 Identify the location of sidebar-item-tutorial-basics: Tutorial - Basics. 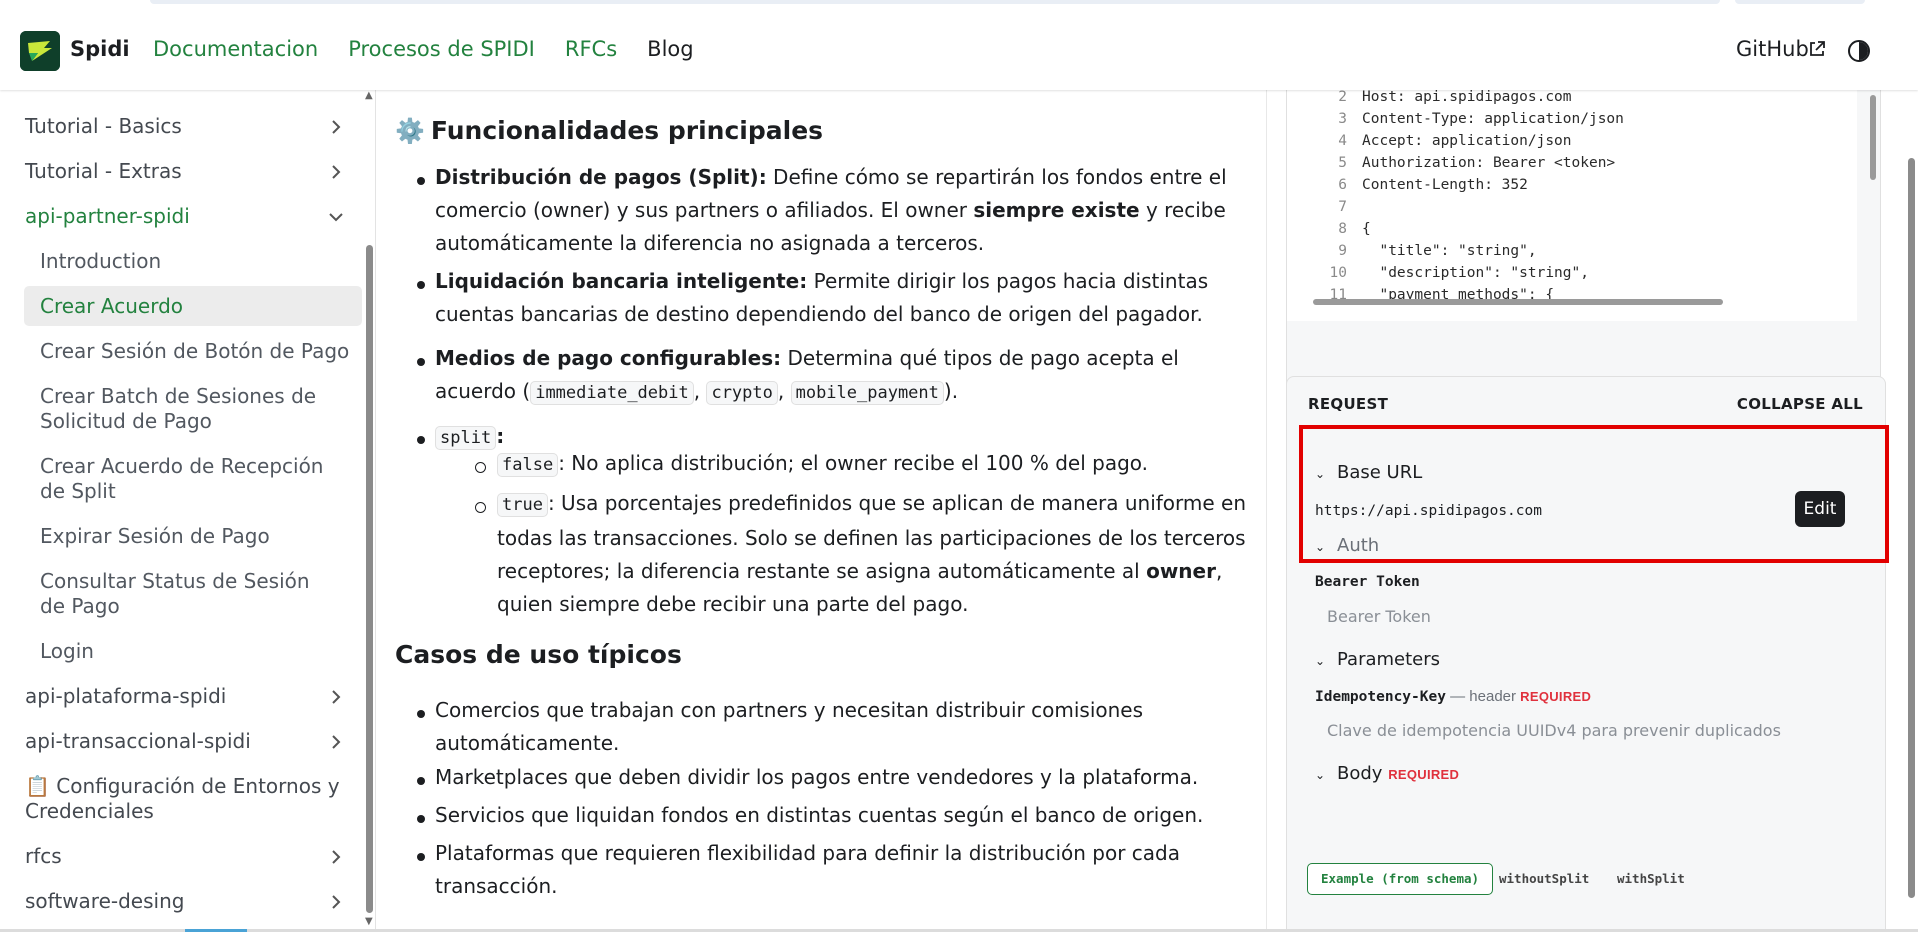
(103, 126).